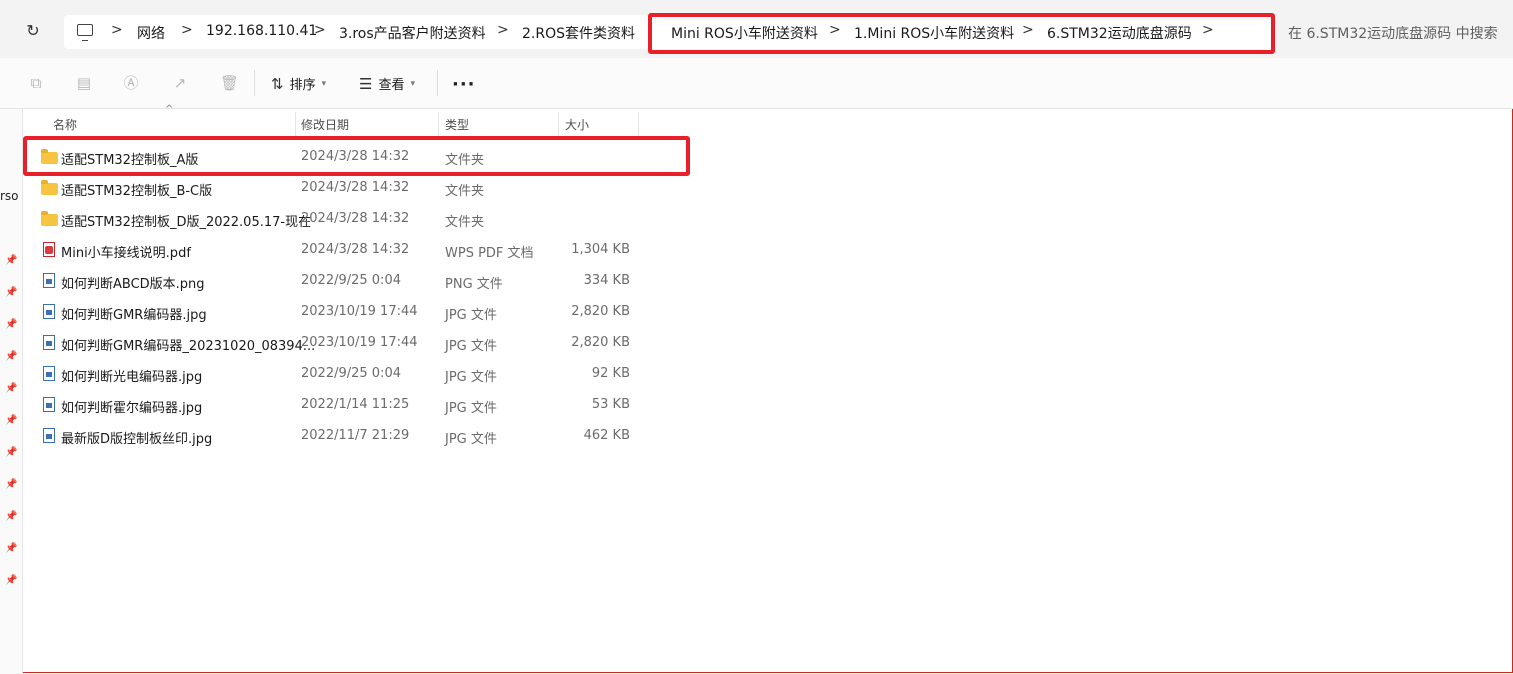 This screenshot has width=1513, height=674. Describe the element at coordinates (606, 280) in the screenshot. I see `file-size: 334 KB` at that location.